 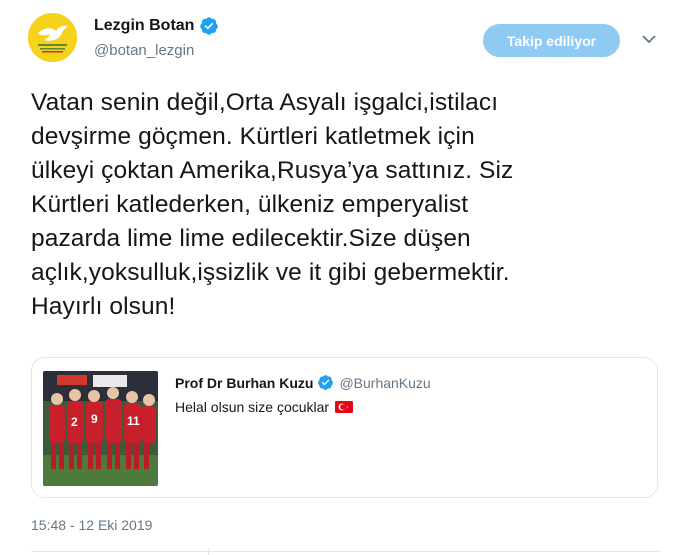 I want to click on quoted-handle: @BurhanKuzu, so click(x=384, y=383).